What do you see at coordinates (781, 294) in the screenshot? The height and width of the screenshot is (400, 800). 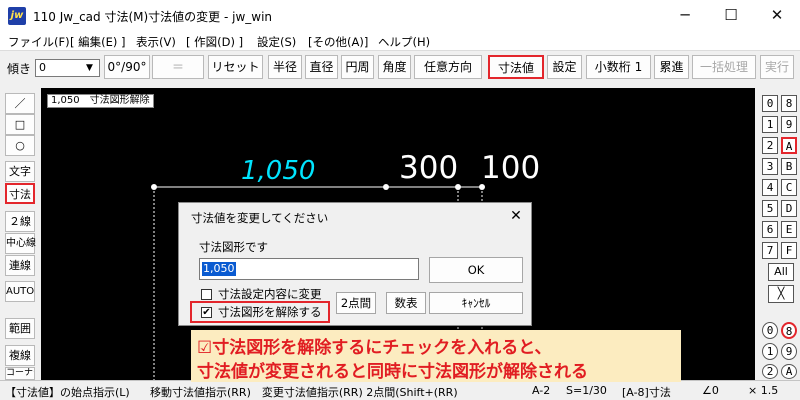 I see `layer-cross-button: ╳` at bounding box center [781, 294].